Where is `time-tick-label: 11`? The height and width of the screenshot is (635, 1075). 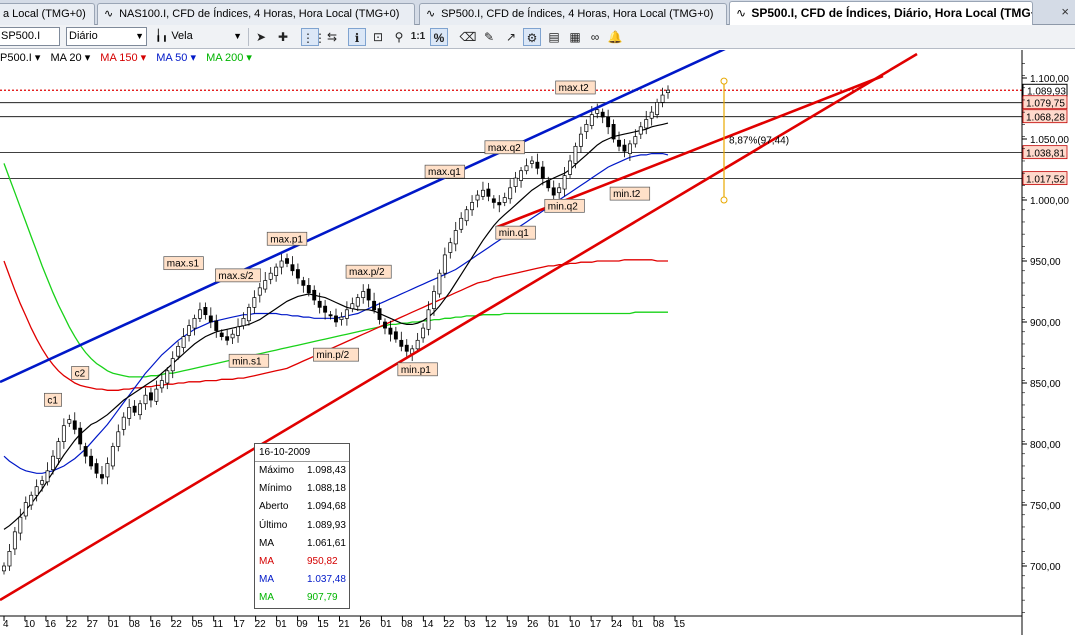 time-tick-label: 11 is located at coordinates (218, 624).